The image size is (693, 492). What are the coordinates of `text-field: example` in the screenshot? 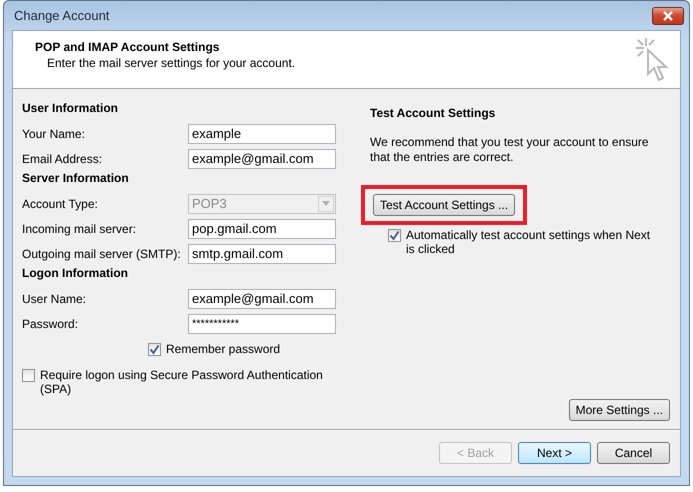 It's located at (262, 134).